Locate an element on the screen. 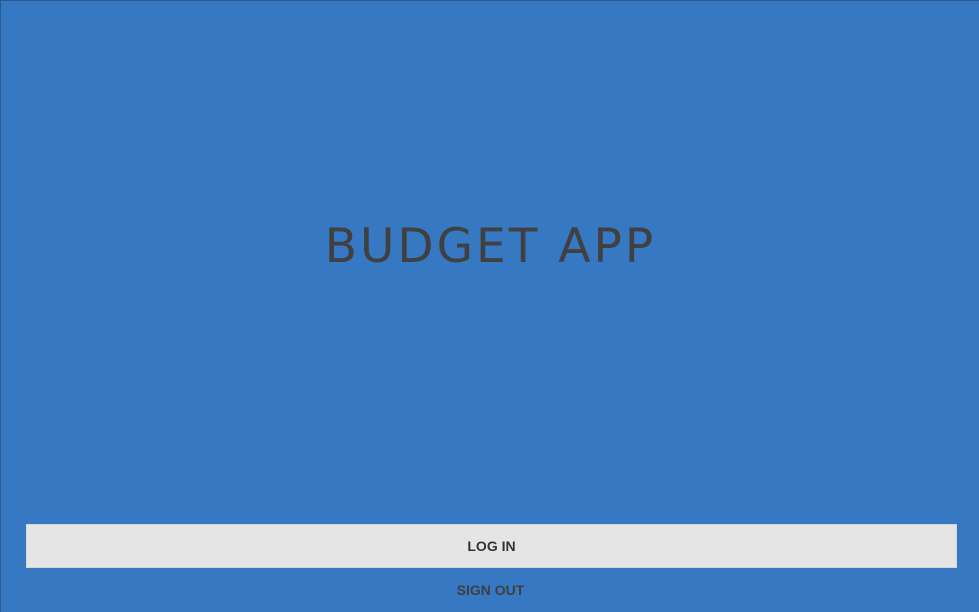 Image resolution: width=979 pixels, height=612 pixels. app-title: BUDGET APP is located at coordinates (490, 246).